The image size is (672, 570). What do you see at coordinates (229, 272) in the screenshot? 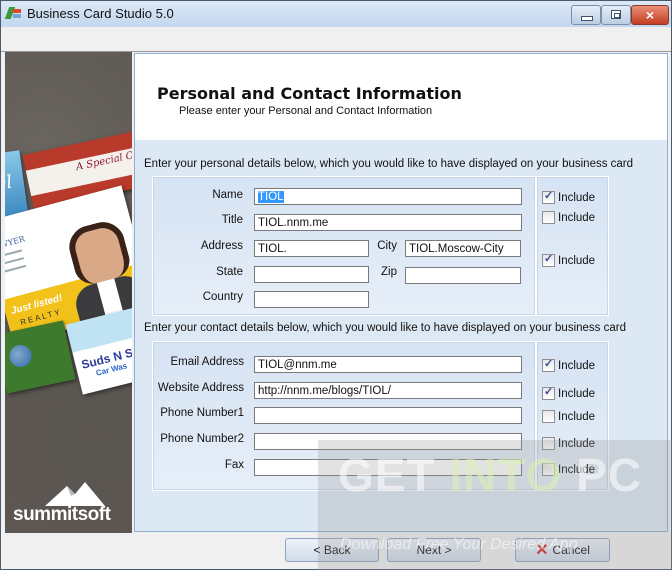
I see `state-label: State` at bounding box center [229, 272].